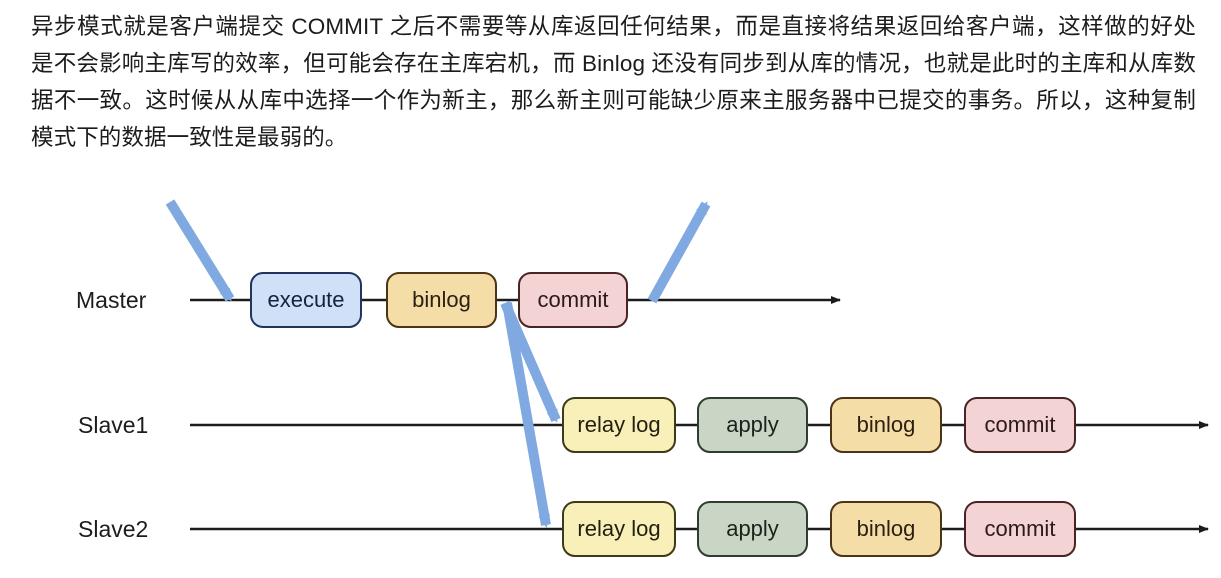 This screenshot has height=578, width=1221. What do you see at coordinates (752, 425) in the screenshot?
I see `slave1-node-apply: apply` at bounding box center [752, 425].